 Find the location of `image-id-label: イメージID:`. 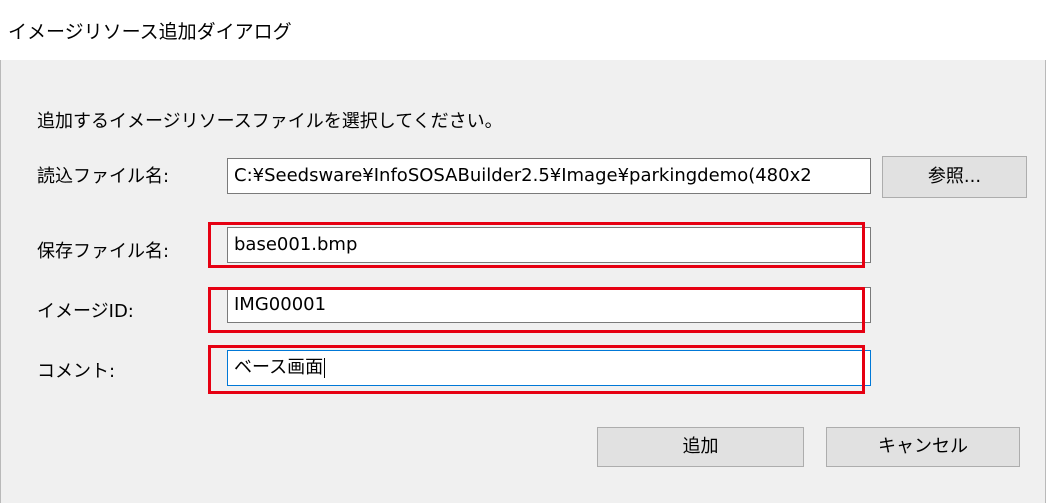

image-id-label: イメージID: is located at coordinates (85, 311).